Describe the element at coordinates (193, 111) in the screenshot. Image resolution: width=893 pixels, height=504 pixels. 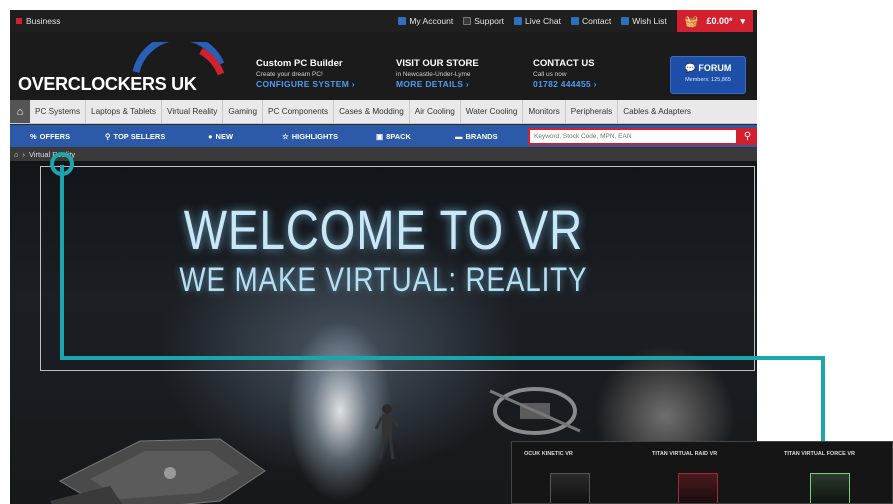
I see `nav-virtual-reality: Virtual Reality` at that location.